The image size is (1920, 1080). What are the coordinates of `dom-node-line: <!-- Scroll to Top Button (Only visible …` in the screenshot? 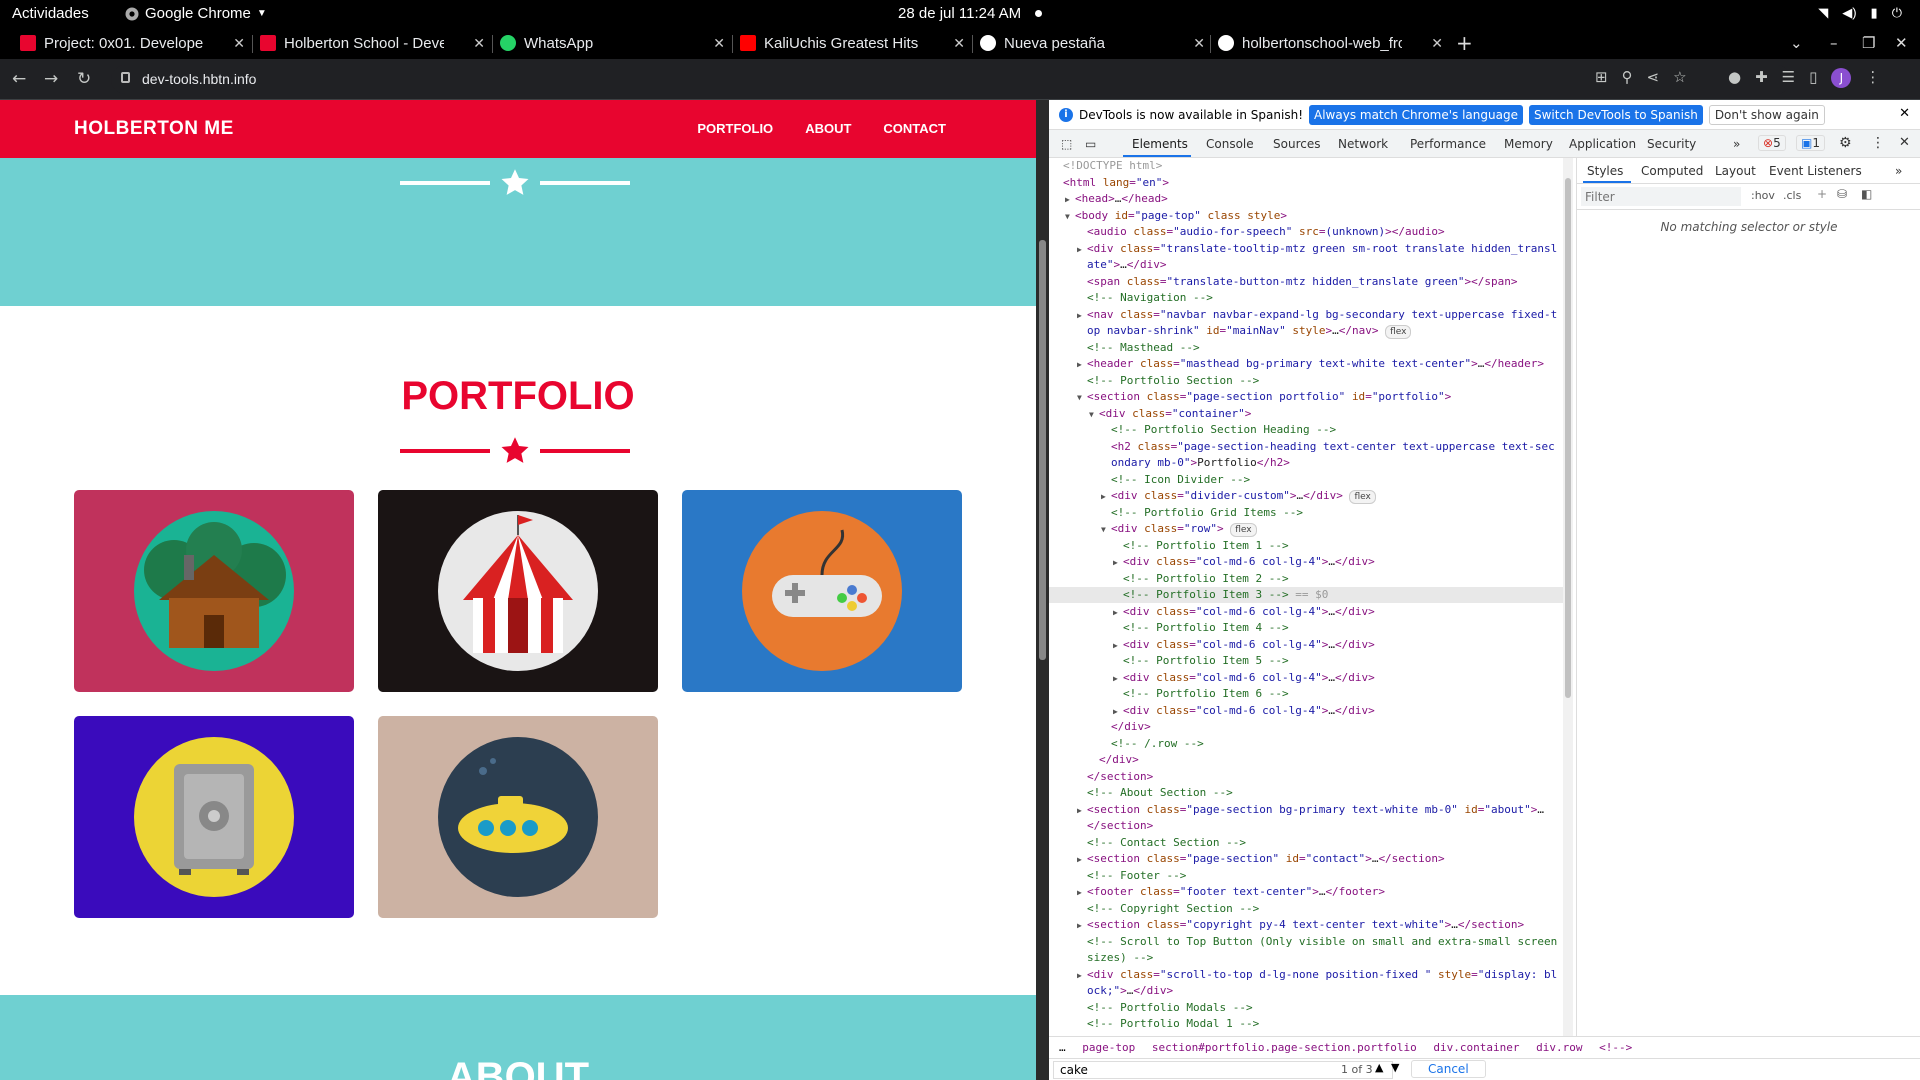 It's located at (1308, 942).